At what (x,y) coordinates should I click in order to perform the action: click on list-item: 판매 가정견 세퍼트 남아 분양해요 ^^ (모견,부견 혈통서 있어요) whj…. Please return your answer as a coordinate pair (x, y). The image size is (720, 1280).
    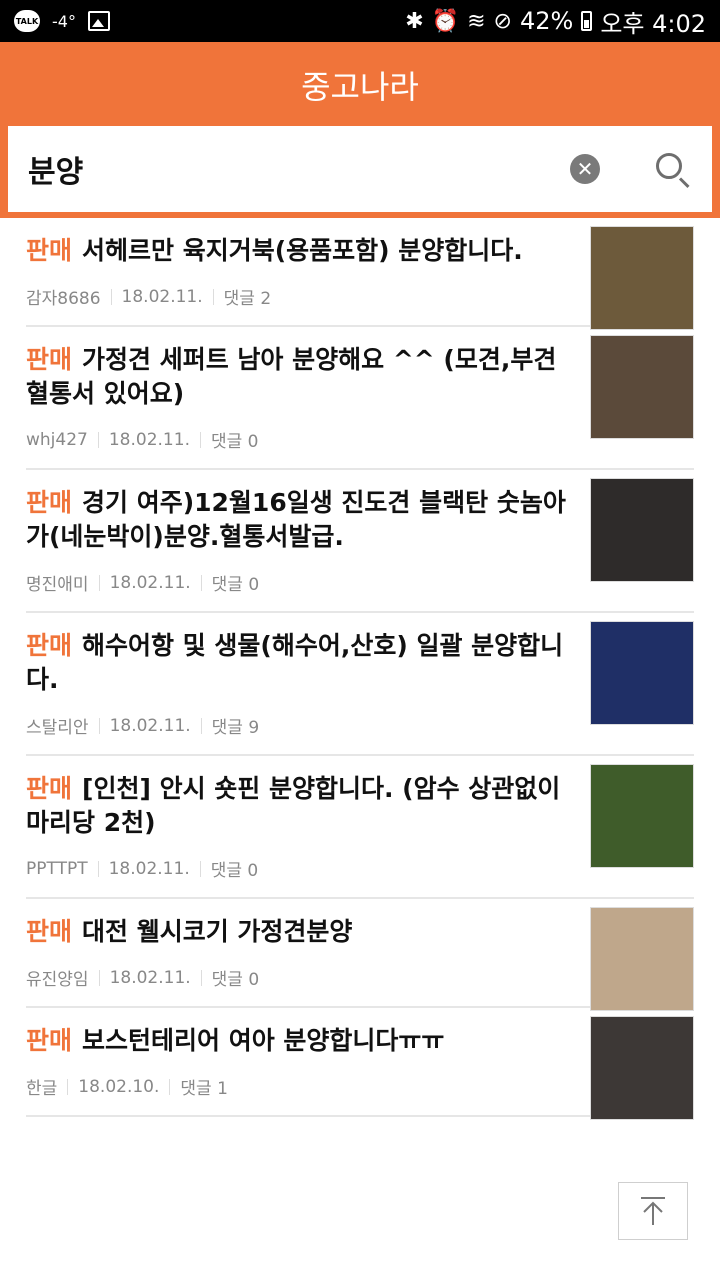
    Looking at the image, I should click on (360, 398).